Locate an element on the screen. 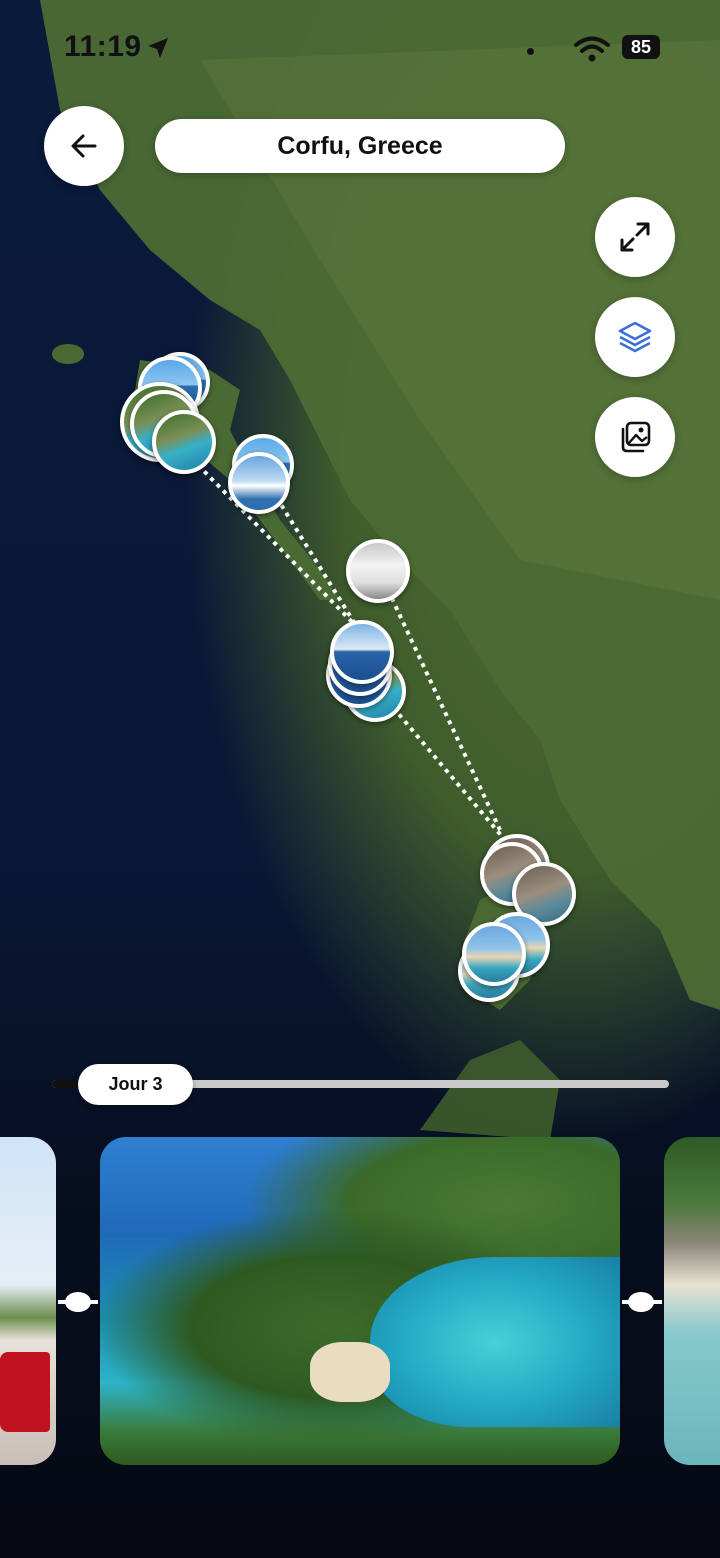 The width and height of the screenshot is (720, 1558). photo-gallery-button is located at coordinates (635, 437).